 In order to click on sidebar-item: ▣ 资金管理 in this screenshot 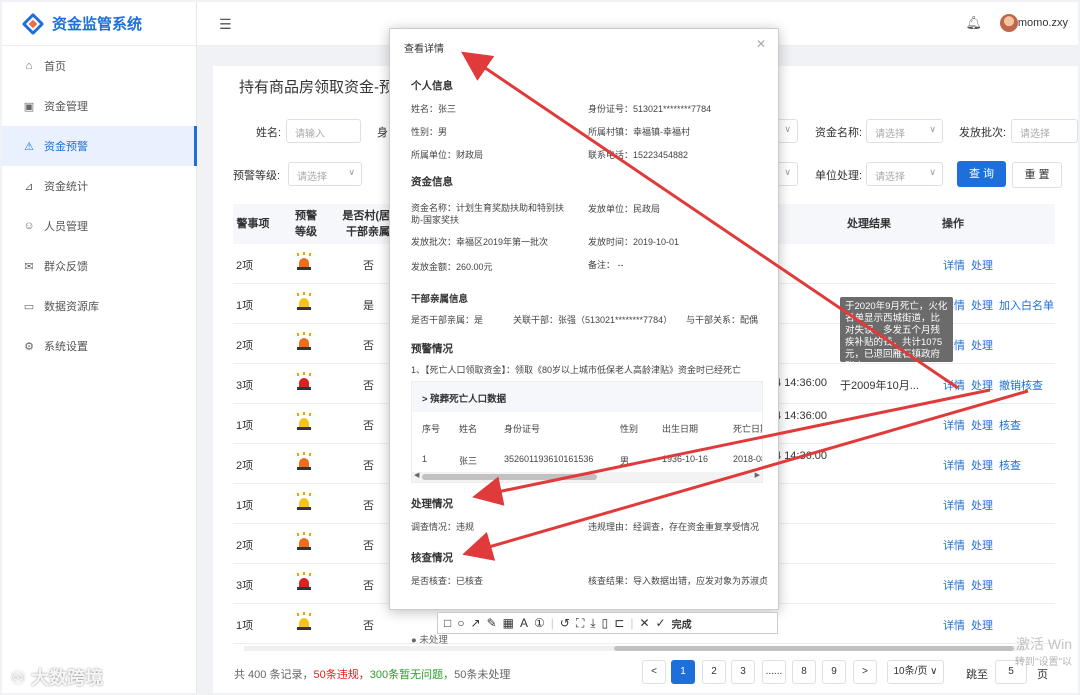, I will do `click(99, 106)`.